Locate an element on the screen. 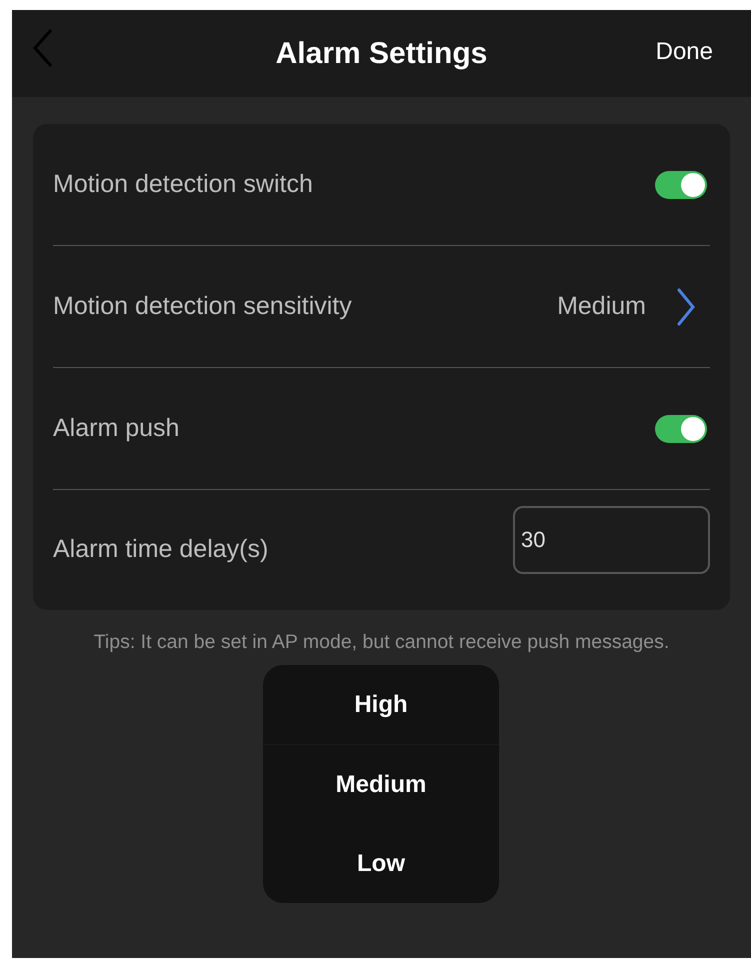 Image resolution: width=751 pixels, height=967 pixels. tips-text: Tips: It can be set in AP mode, but cannot receive push messages. is located at coordinates (381, 642).